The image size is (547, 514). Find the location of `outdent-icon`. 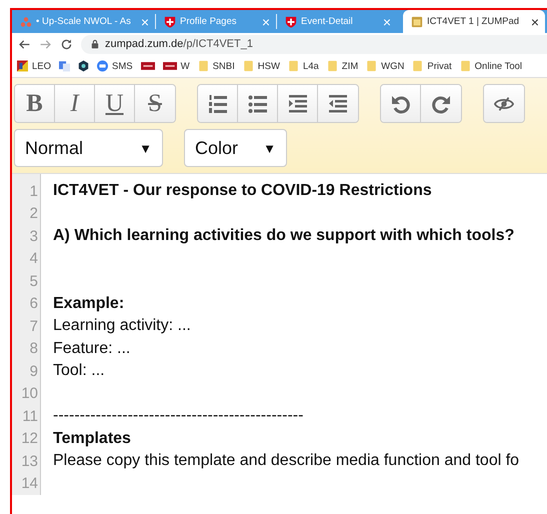

outdent-icon is located at coordinates (338, 104).